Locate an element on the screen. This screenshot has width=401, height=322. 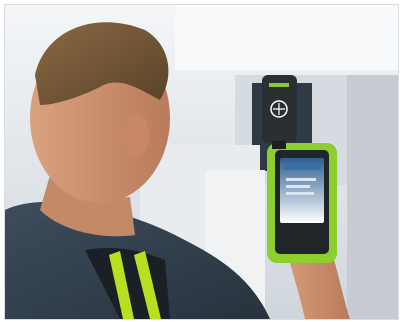
adapter-mount is located at coordinates (279, 145).